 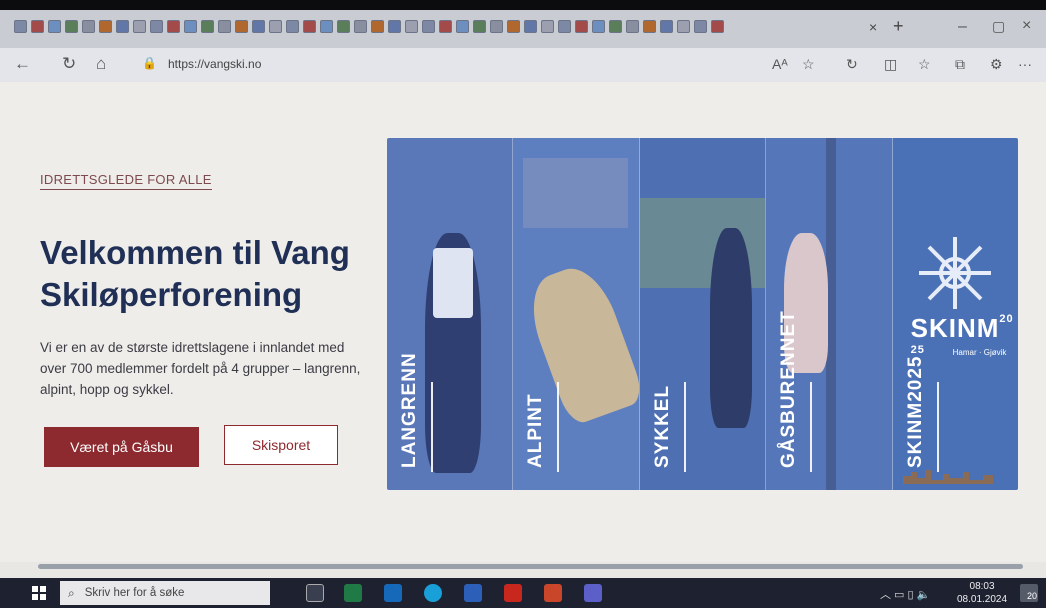 What do you see at coordinates (890, 64) in the screenshot?
I see `split-screen-icon: ◫` at bounding box center [890, 64].